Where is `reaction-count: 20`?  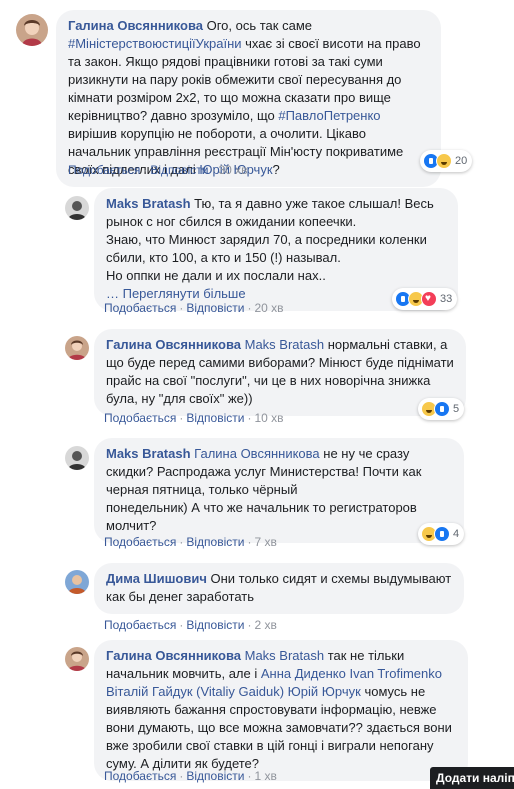 reaction-count: 20 is located at coordinates (461, 161).